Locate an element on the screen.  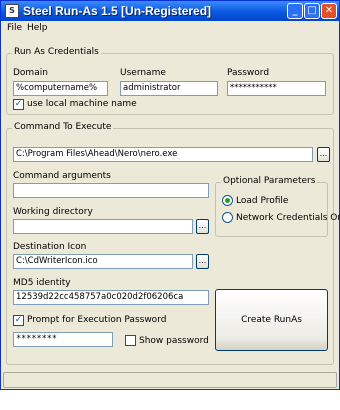
domain-input: %computername% is located at coordinates (60, 88).